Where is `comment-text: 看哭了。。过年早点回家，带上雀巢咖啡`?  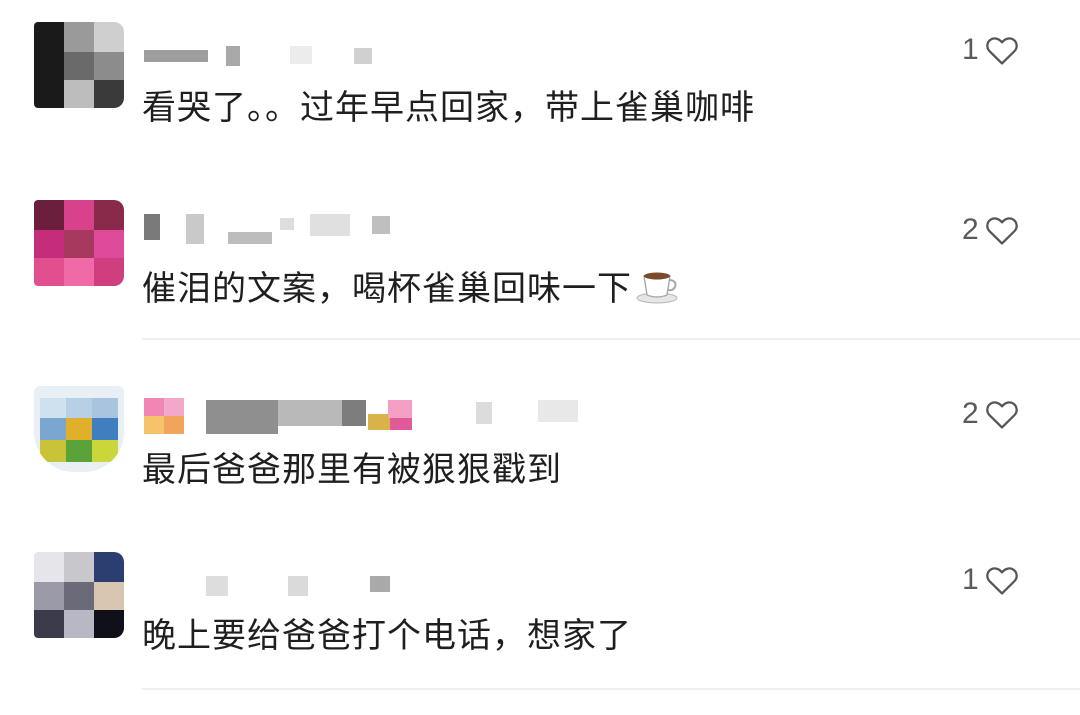 comment-text: 看哭了。。过年早点回家，带上雀巢咖啡 is located at coordinates (448, 108).